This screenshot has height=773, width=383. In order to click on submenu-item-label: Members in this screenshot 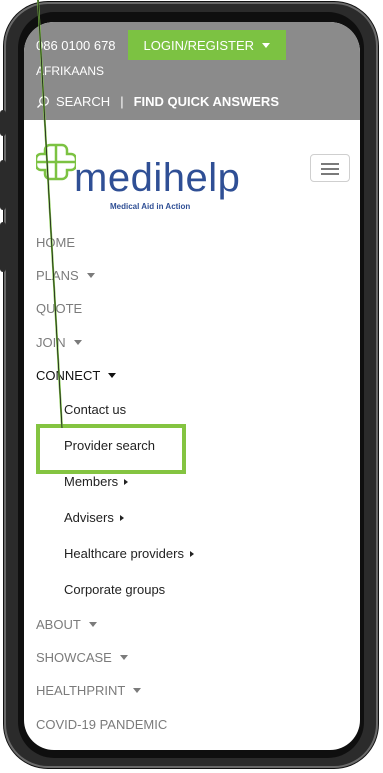, I will do `click(91, 482)`.